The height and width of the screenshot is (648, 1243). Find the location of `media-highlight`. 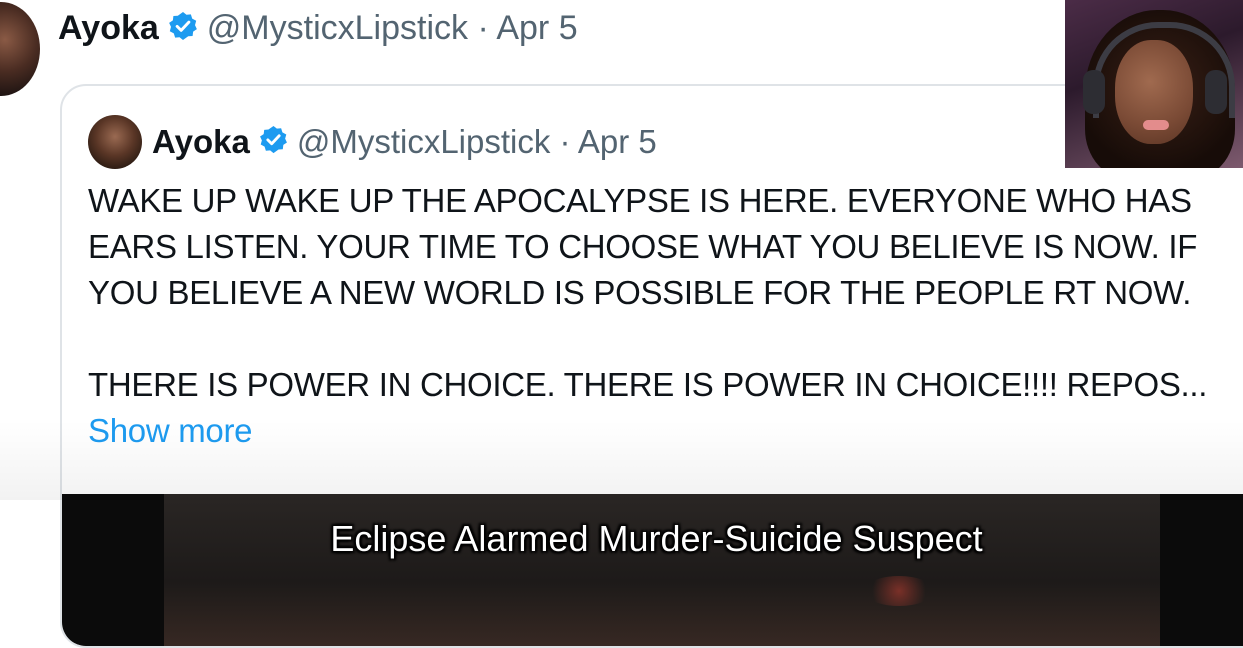

media-highlight is located at coordinates (899, 591).